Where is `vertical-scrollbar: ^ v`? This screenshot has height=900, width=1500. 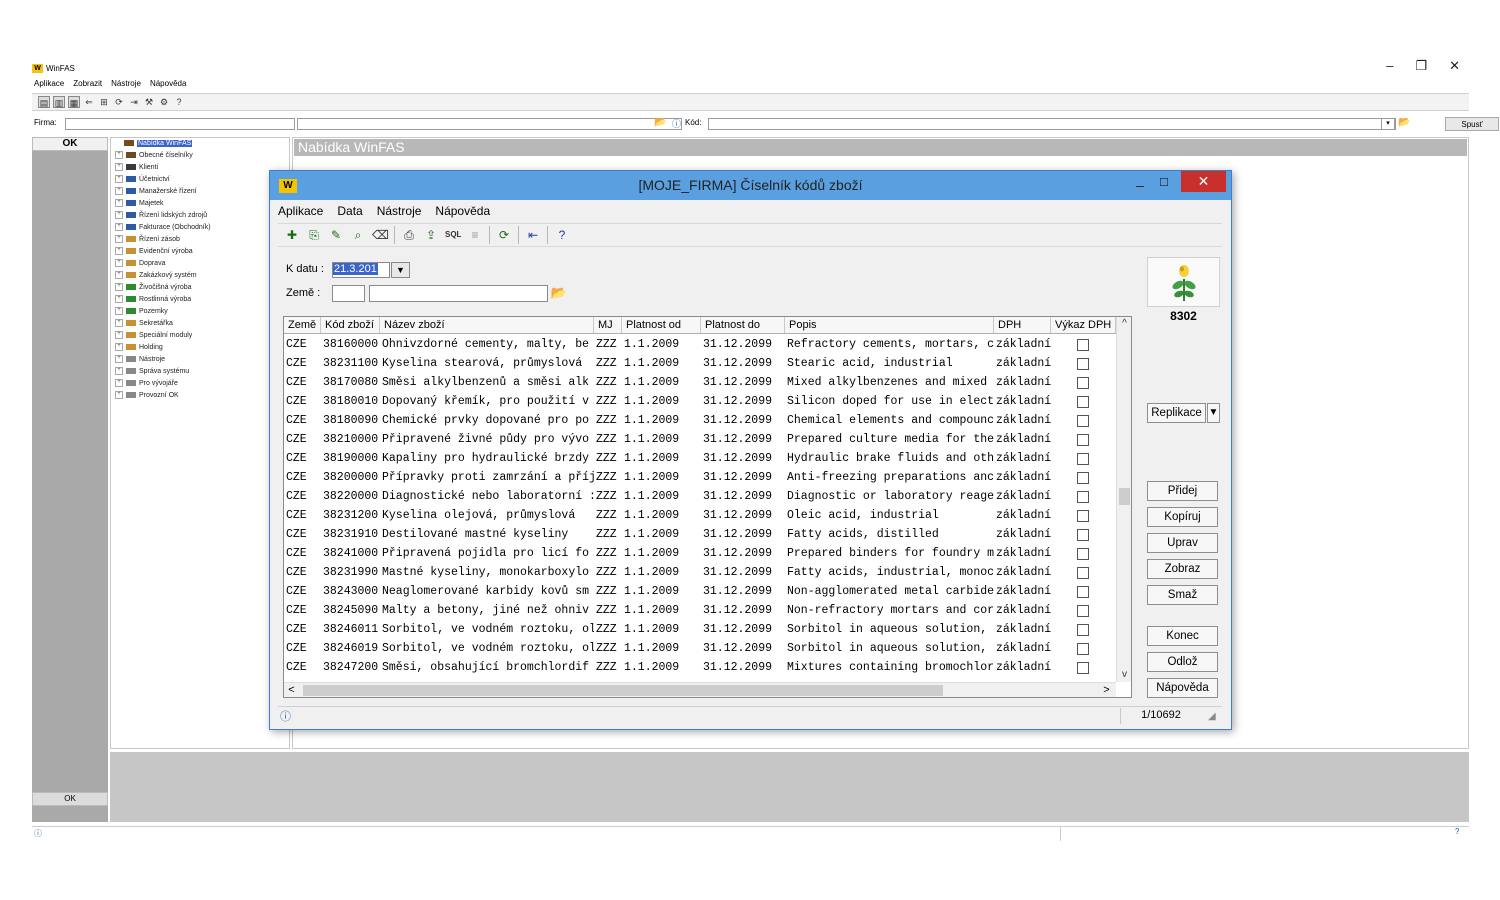
vertical-scrollbar: ^ v is located at coordinates (1123, 499).